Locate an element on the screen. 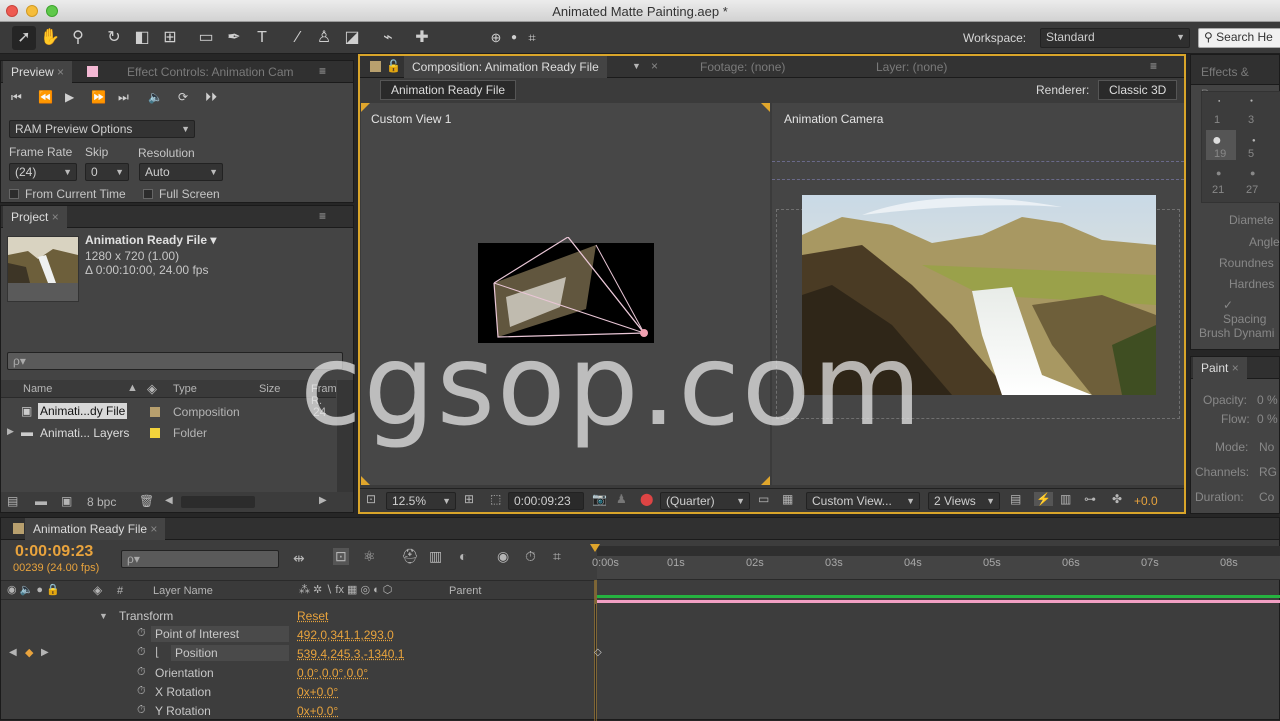 This screenshot has height=721, width=1280. tab-project: Project × is located at coordinates (35, 217).